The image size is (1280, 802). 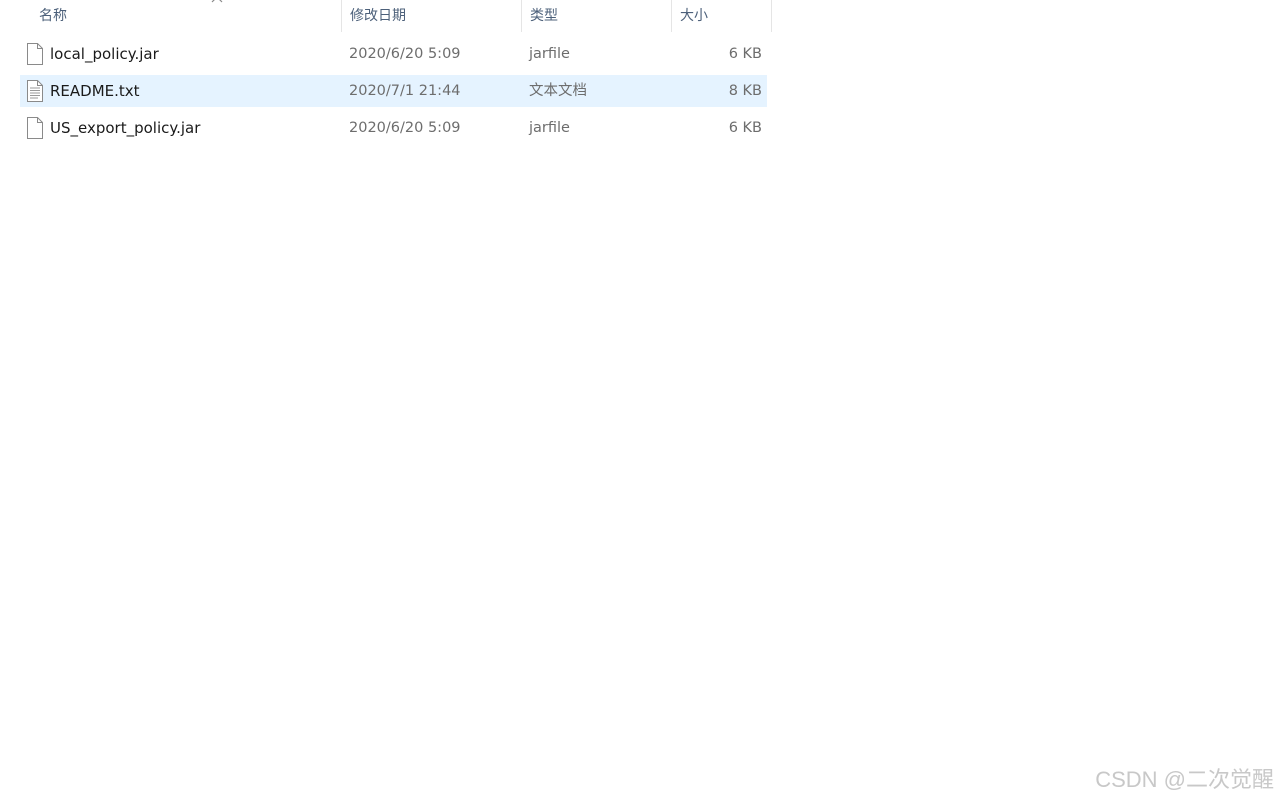 What do you see at coordinates (95, 91) in the screenshot?
I see `file-name: README.txt` at bounding box center [95, 91].